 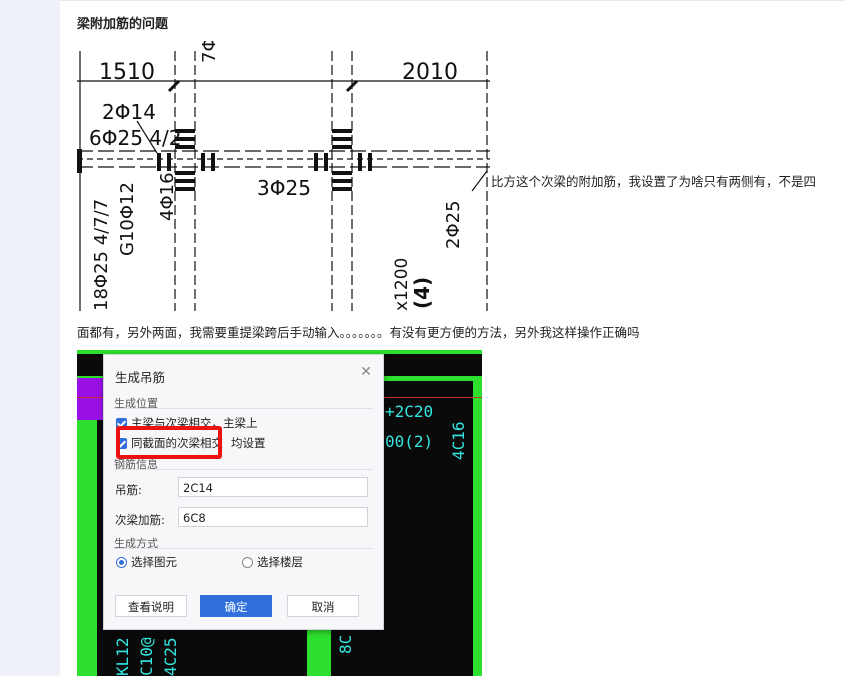 What do you see at coordinates (101, 255) in the screenshot?
I see `label-18phi25: 18Φ25 4/7/7` at bounding box center [101, 255].